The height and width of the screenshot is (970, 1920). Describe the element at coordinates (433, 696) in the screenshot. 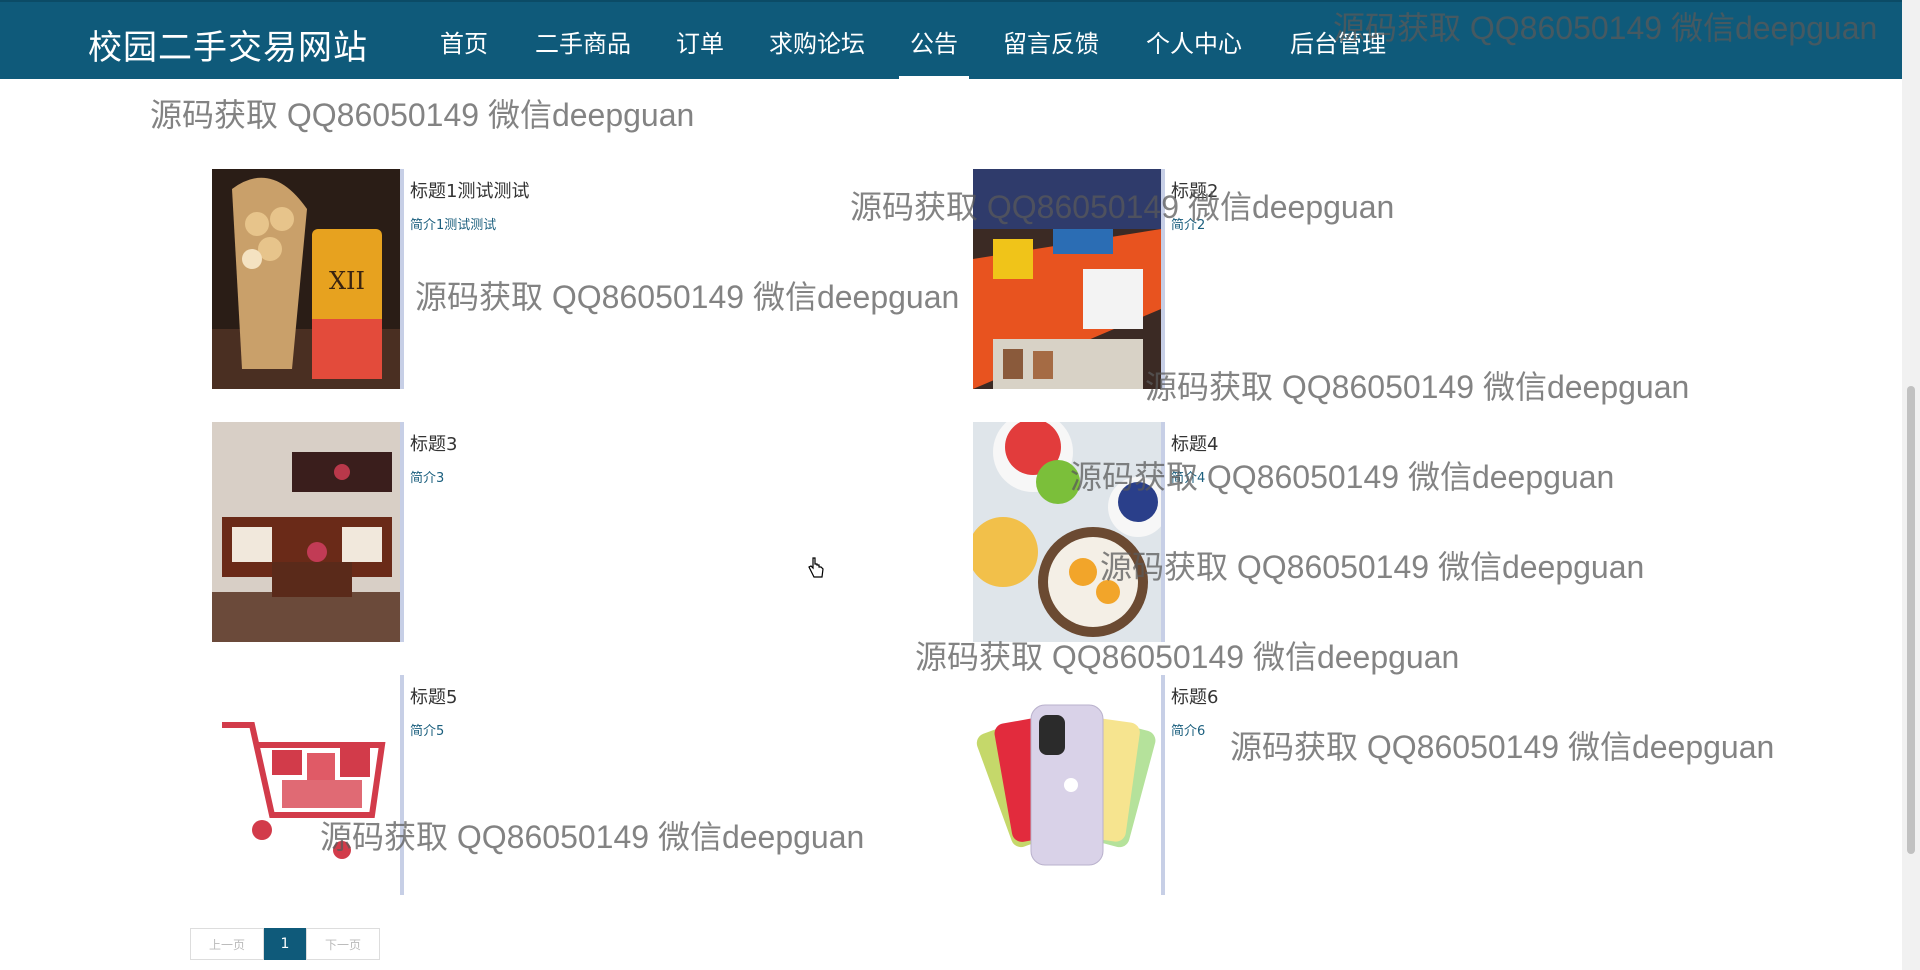

I see `announcement-title: 标题5` at that location.